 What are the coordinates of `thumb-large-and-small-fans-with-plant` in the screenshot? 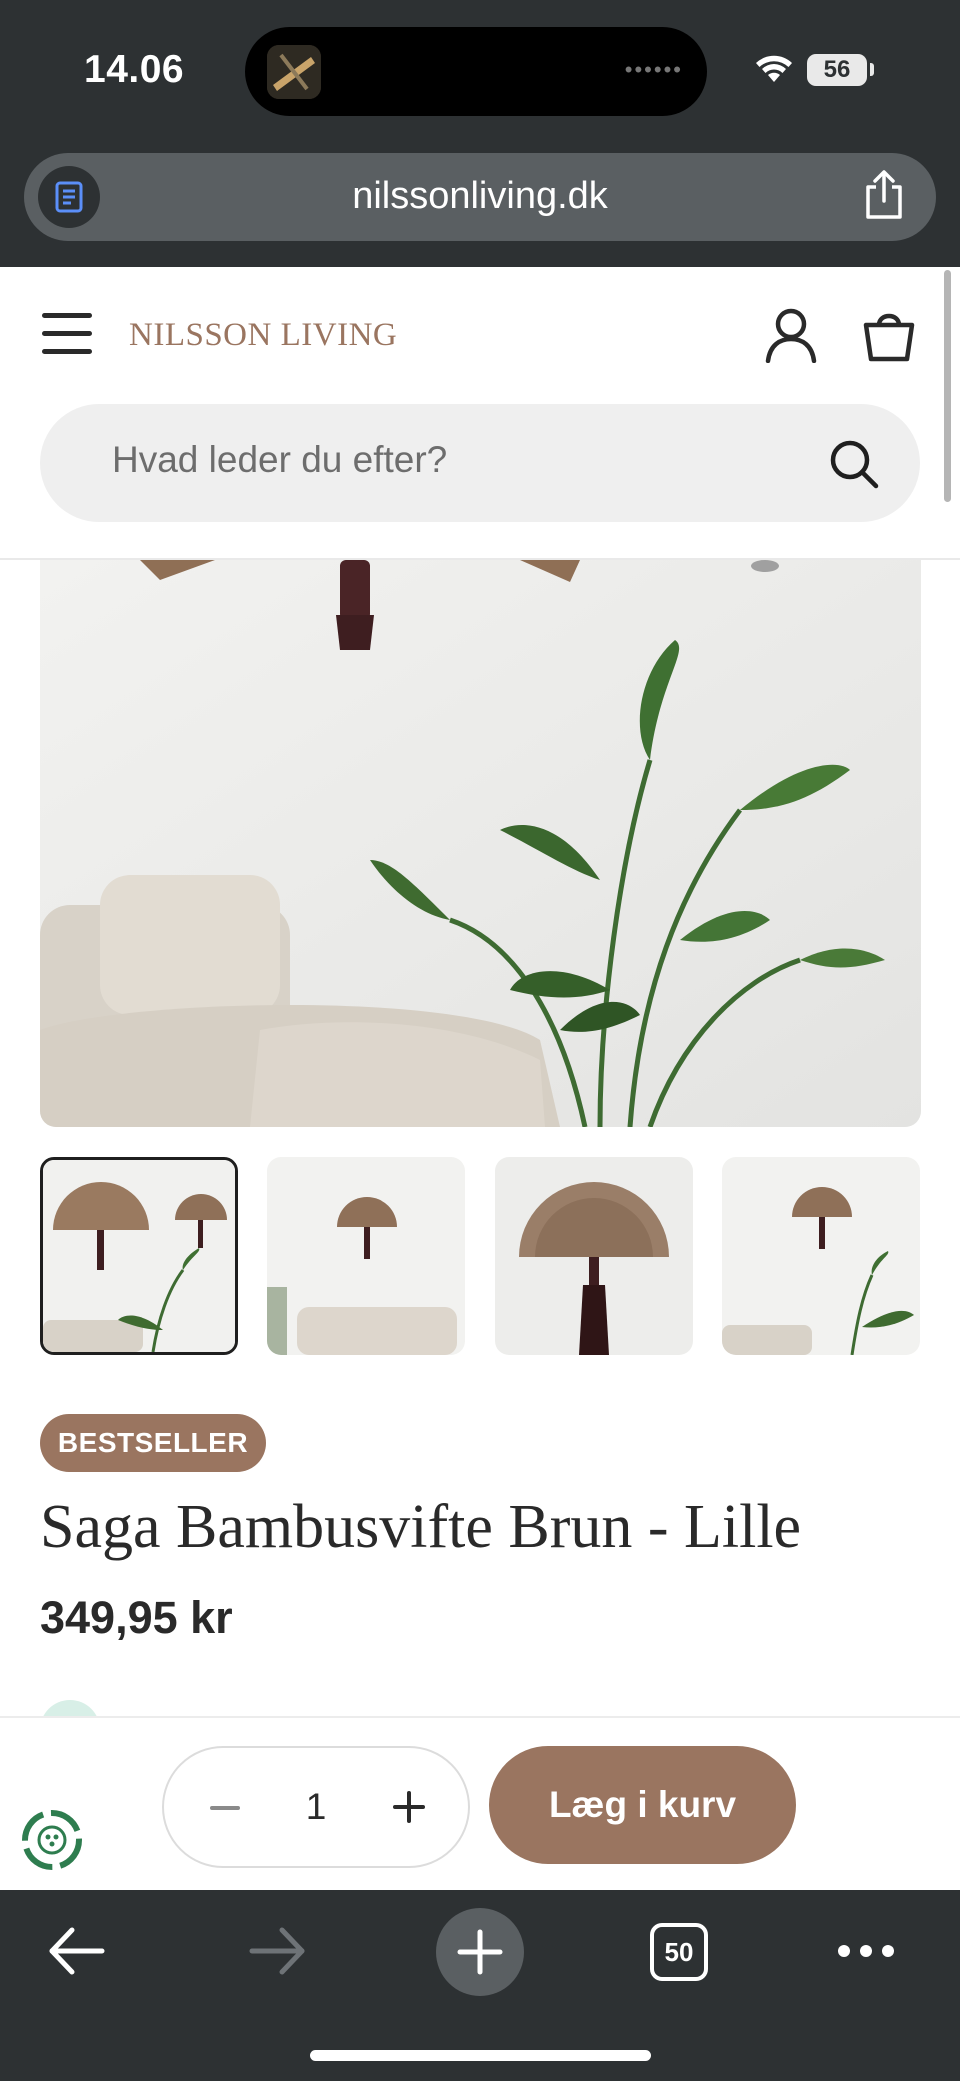 It's located at (139, 1256).